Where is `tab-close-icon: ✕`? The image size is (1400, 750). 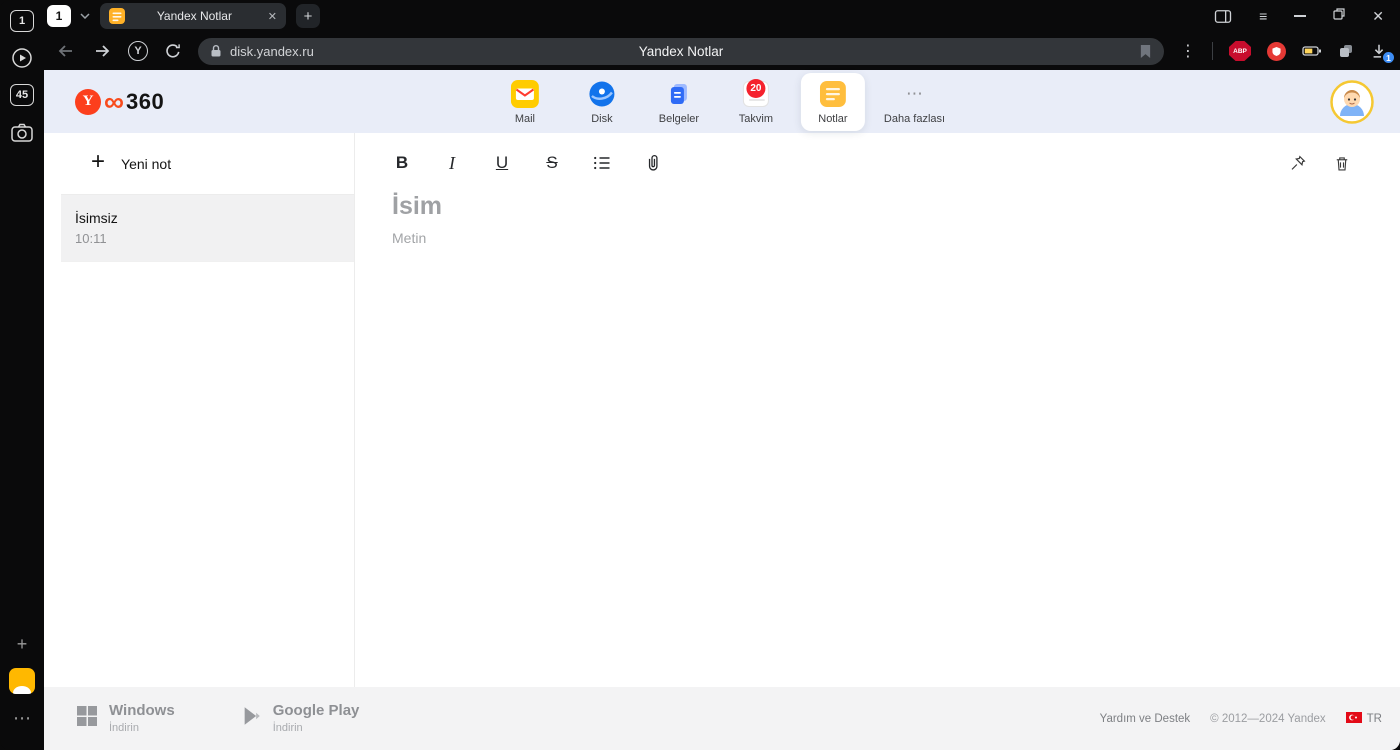
tab-close-icon: ✕ is located at coordinates (272, 16).